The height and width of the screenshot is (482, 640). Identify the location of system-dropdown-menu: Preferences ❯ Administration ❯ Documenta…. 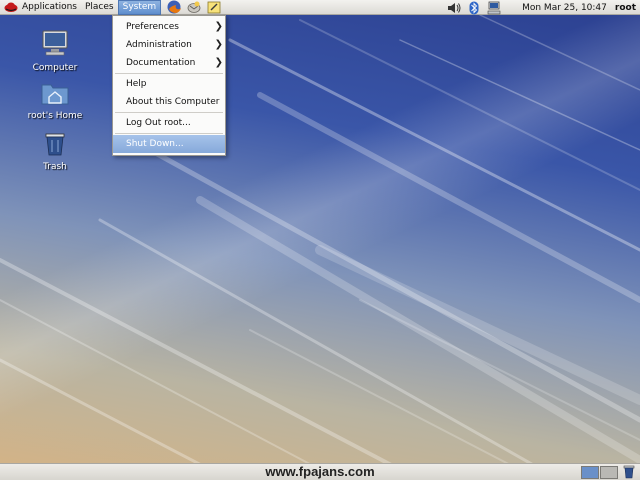
(169, 85).